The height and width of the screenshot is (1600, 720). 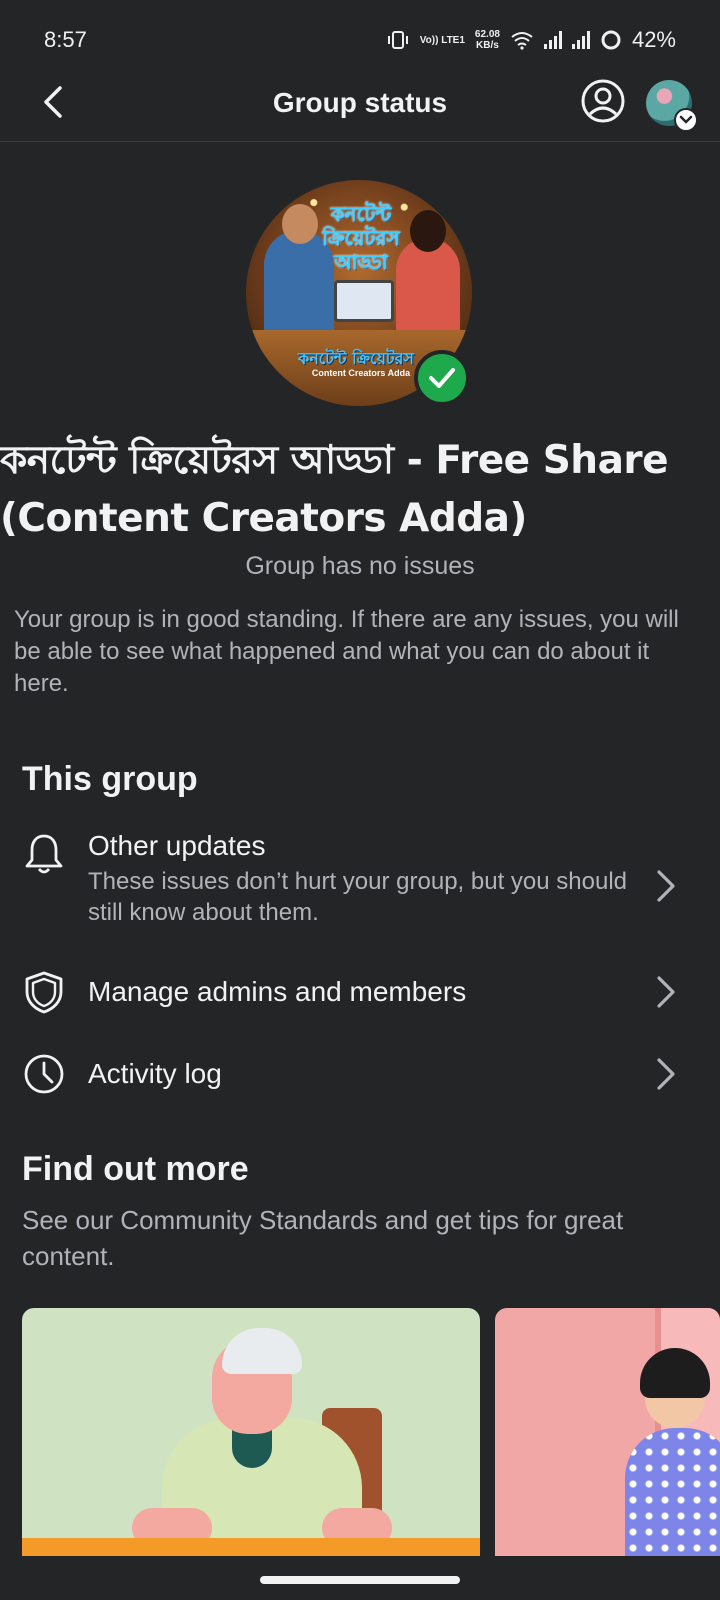 I want to click on page-title: Group status, so click(x=360, y=102).